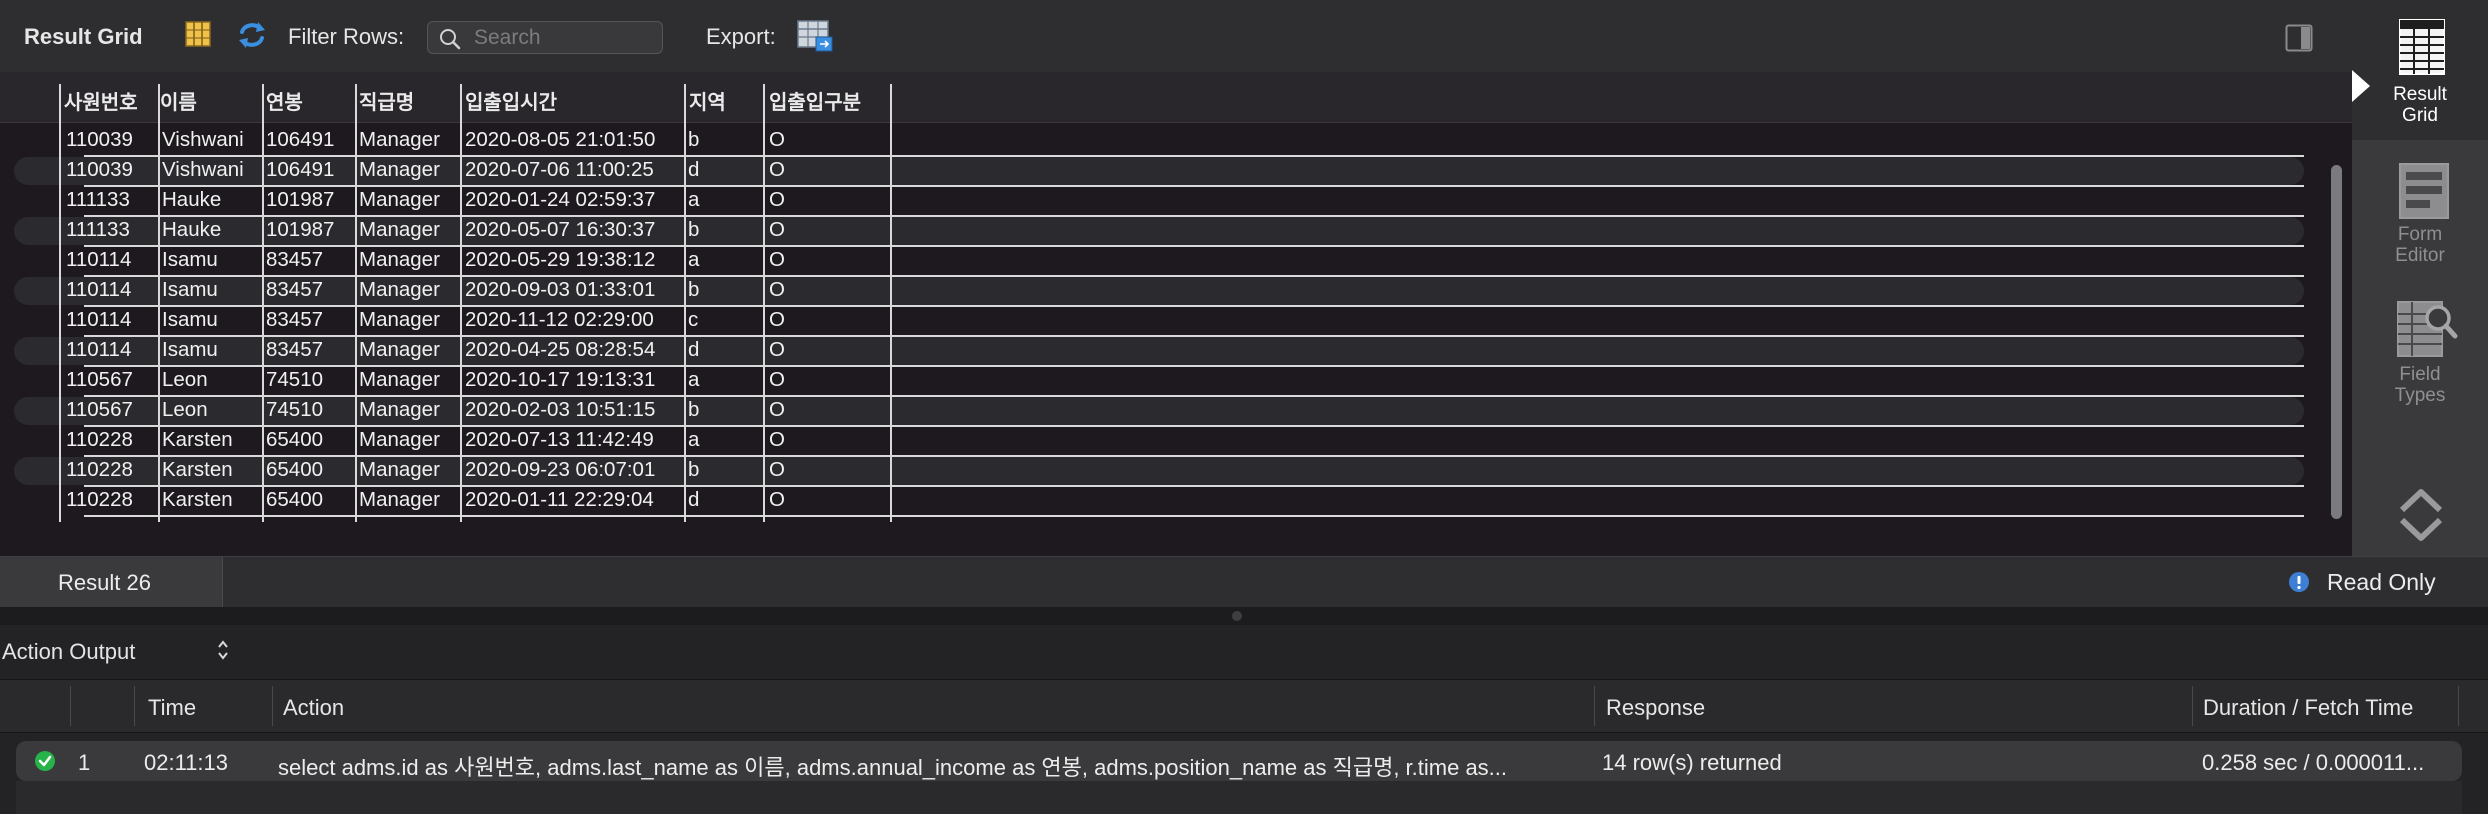  Describe the element at coordinates (294, 380) in the screenshot. I see `cell-salary: 74510` at that location.